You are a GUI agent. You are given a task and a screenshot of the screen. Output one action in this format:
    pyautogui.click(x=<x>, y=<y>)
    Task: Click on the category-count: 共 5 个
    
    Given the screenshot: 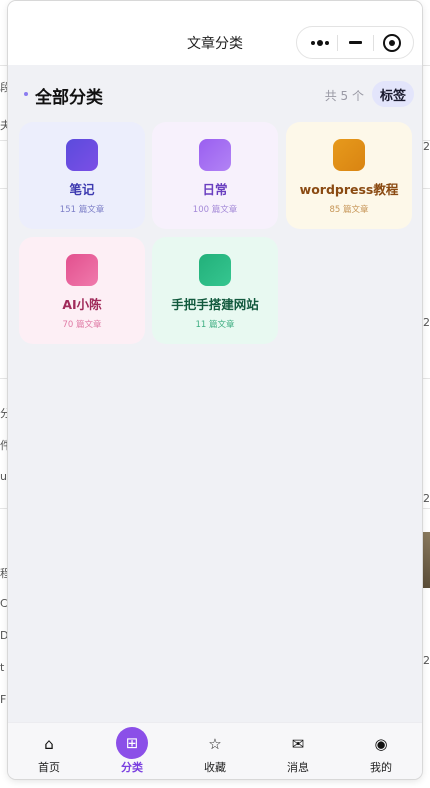 What is the action you would take?
    pyautogui.click(x=344, y=96)
    